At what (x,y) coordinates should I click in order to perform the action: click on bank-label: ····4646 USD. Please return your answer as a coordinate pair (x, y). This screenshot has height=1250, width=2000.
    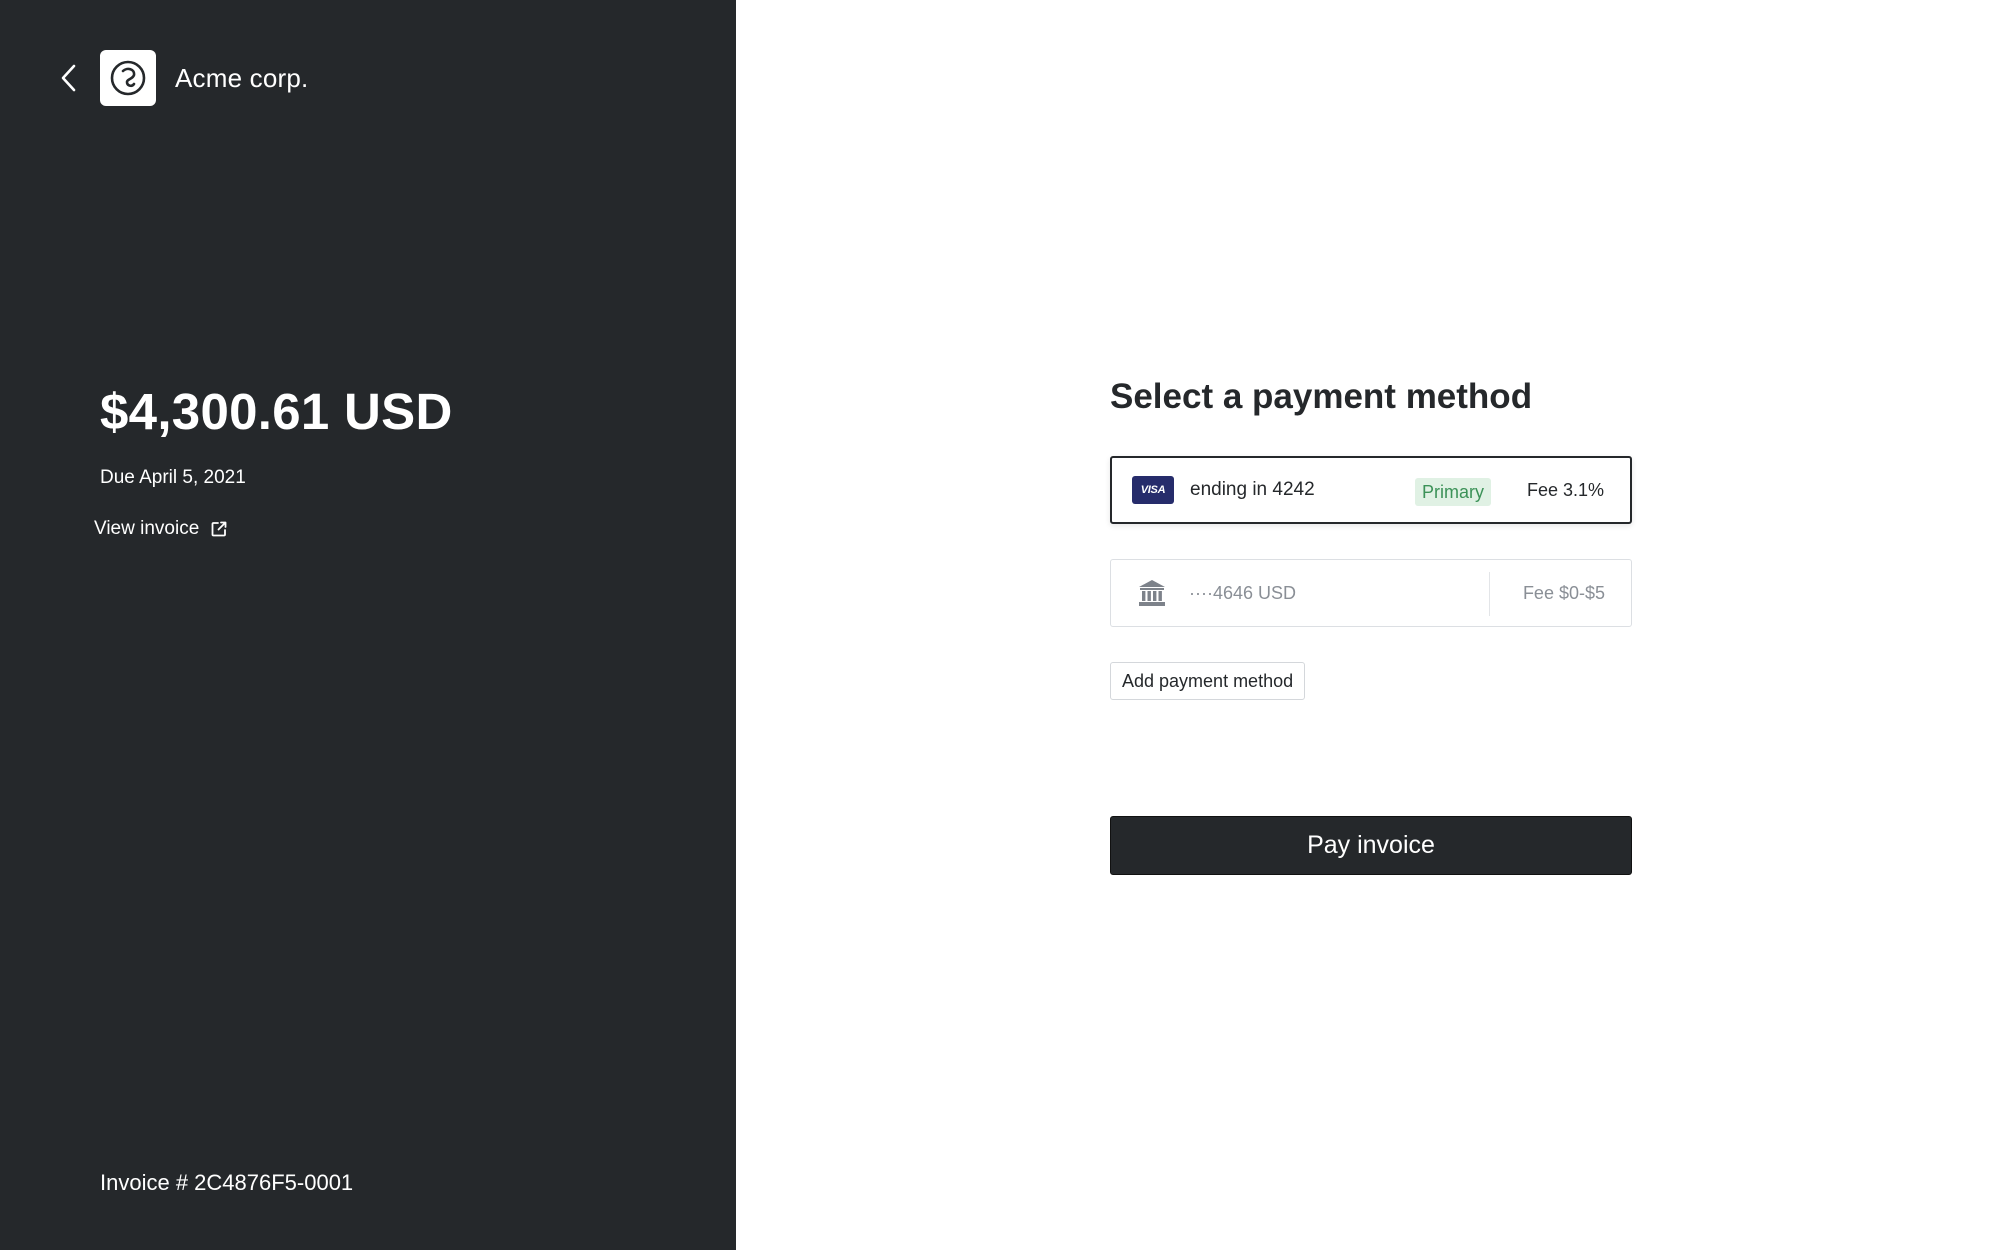
    Looking at the image, I should click on (1243, 592).